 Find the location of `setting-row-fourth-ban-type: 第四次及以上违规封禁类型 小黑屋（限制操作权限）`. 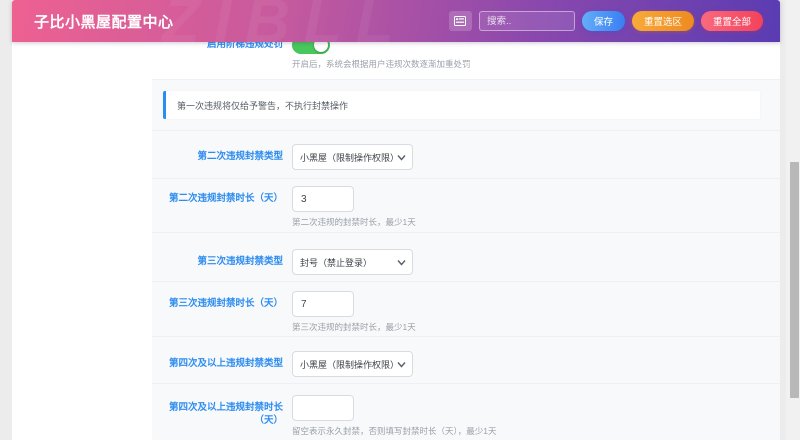

setting-row-fourth-ban-type: 第四次及以上违规封禁类型 小黑屋（限制操作权限） is located at coordinates (466, 359).